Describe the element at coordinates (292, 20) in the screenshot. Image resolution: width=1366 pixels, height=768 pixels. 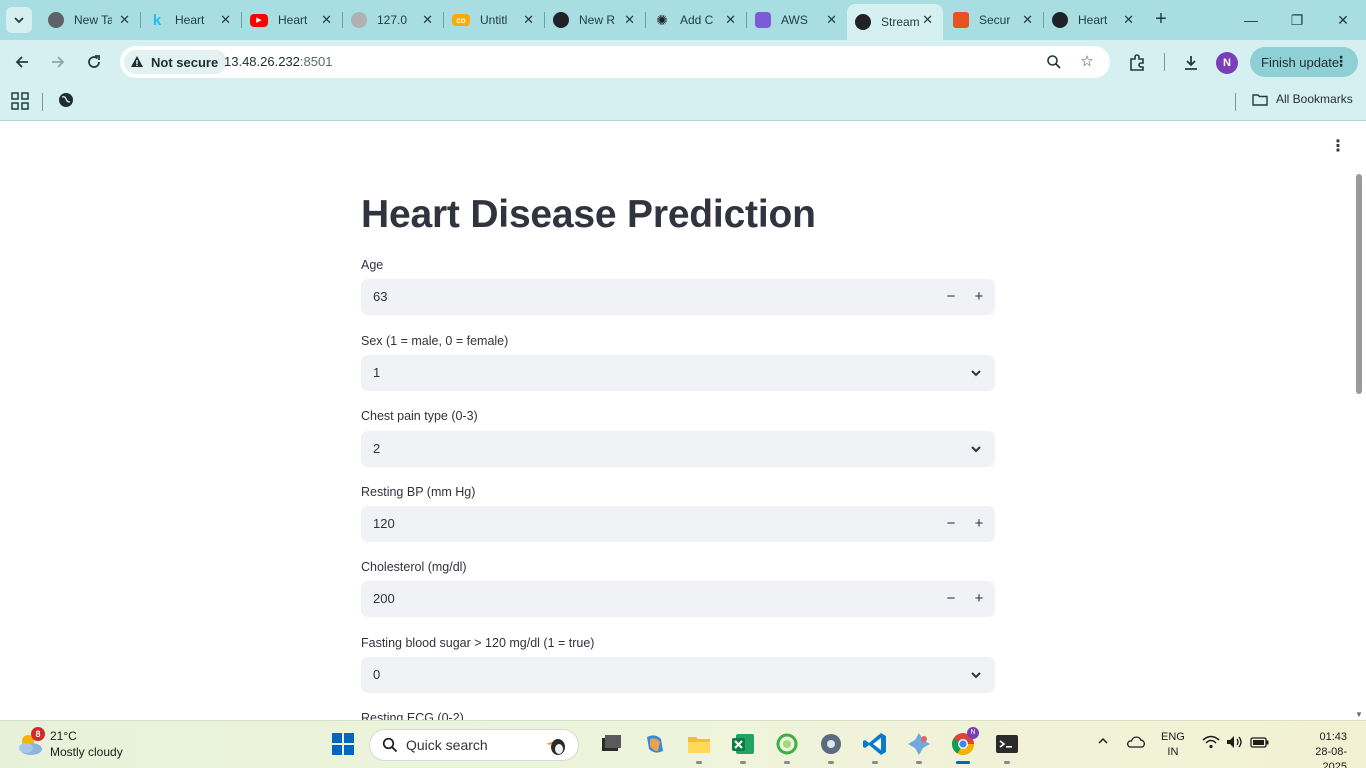
I see `tab-heart-youtube: ▶ Heart ✕` at that location.